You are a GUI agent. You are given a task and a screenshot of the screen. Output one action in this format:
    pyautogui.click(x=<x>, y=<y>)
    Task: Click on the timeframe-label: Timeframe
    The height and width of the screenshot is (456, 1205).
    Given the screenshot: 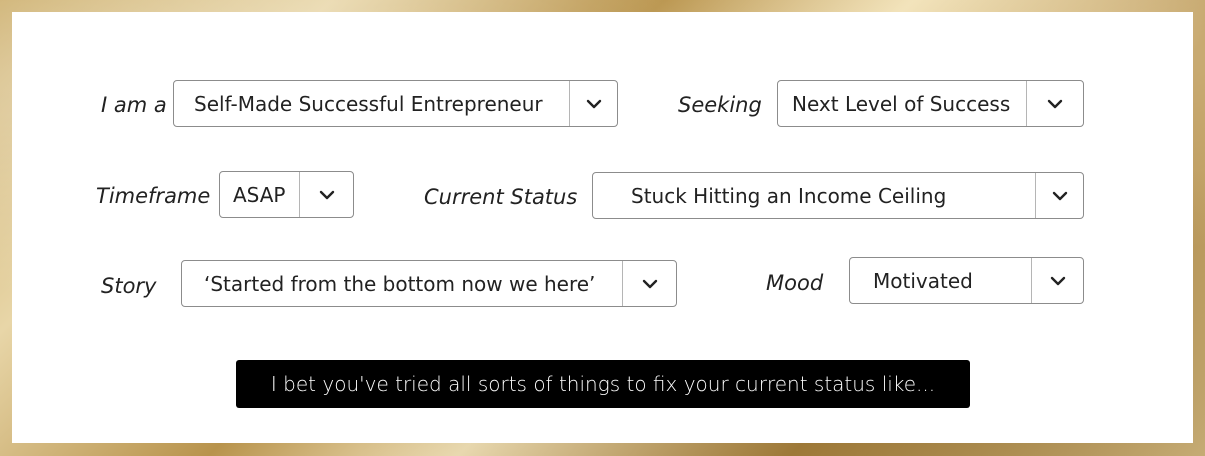 What is the action you would take?
    pyautogui.click(x=153, y=196)
    